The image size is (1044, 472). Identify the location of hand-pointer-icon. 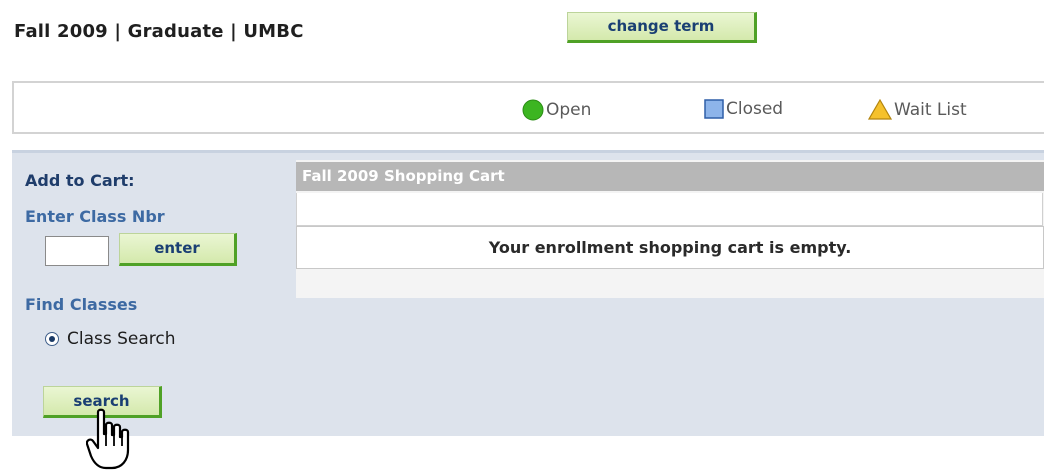
(108, 439).